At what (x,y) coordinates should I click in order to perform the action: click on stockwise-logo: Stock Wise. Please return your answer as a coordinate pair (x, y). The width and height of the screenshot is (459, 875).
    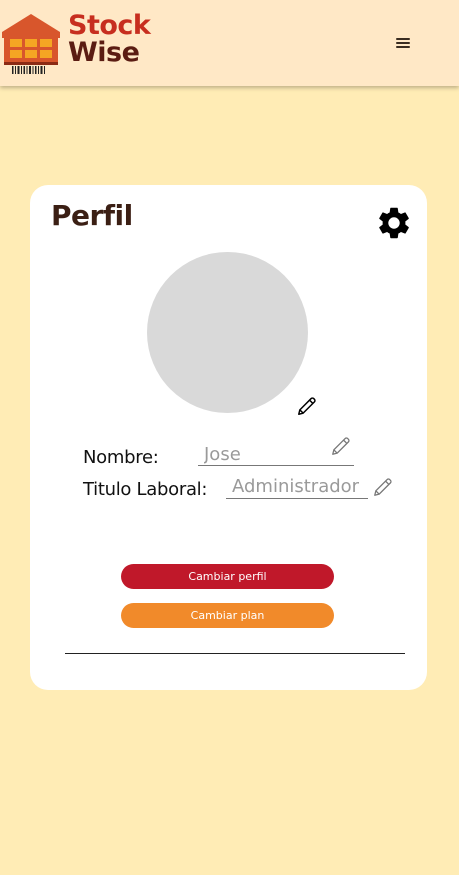
    Looking at the image, I should click on (80, 39).